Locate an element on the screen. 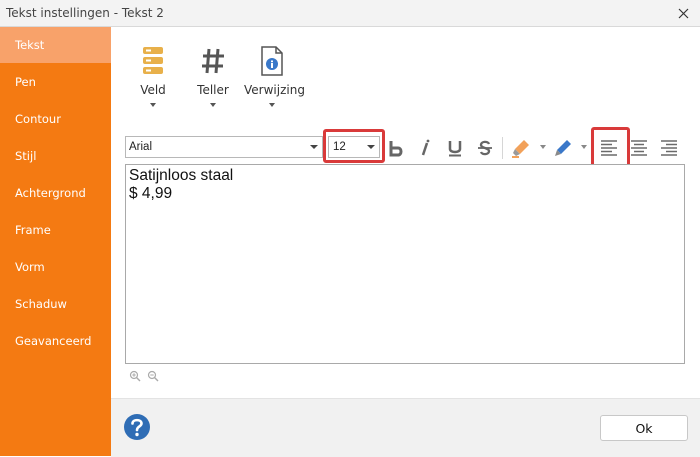 The image size is (700, 457). bold-button is located at coordinates (396, 148).